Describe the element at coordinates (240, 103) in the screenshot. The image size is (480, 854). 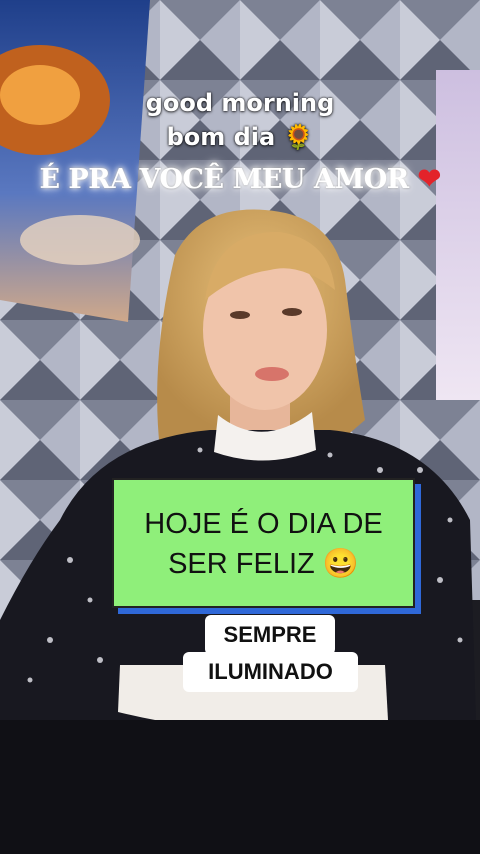
I see `good-morning-label: good morning` at that location.